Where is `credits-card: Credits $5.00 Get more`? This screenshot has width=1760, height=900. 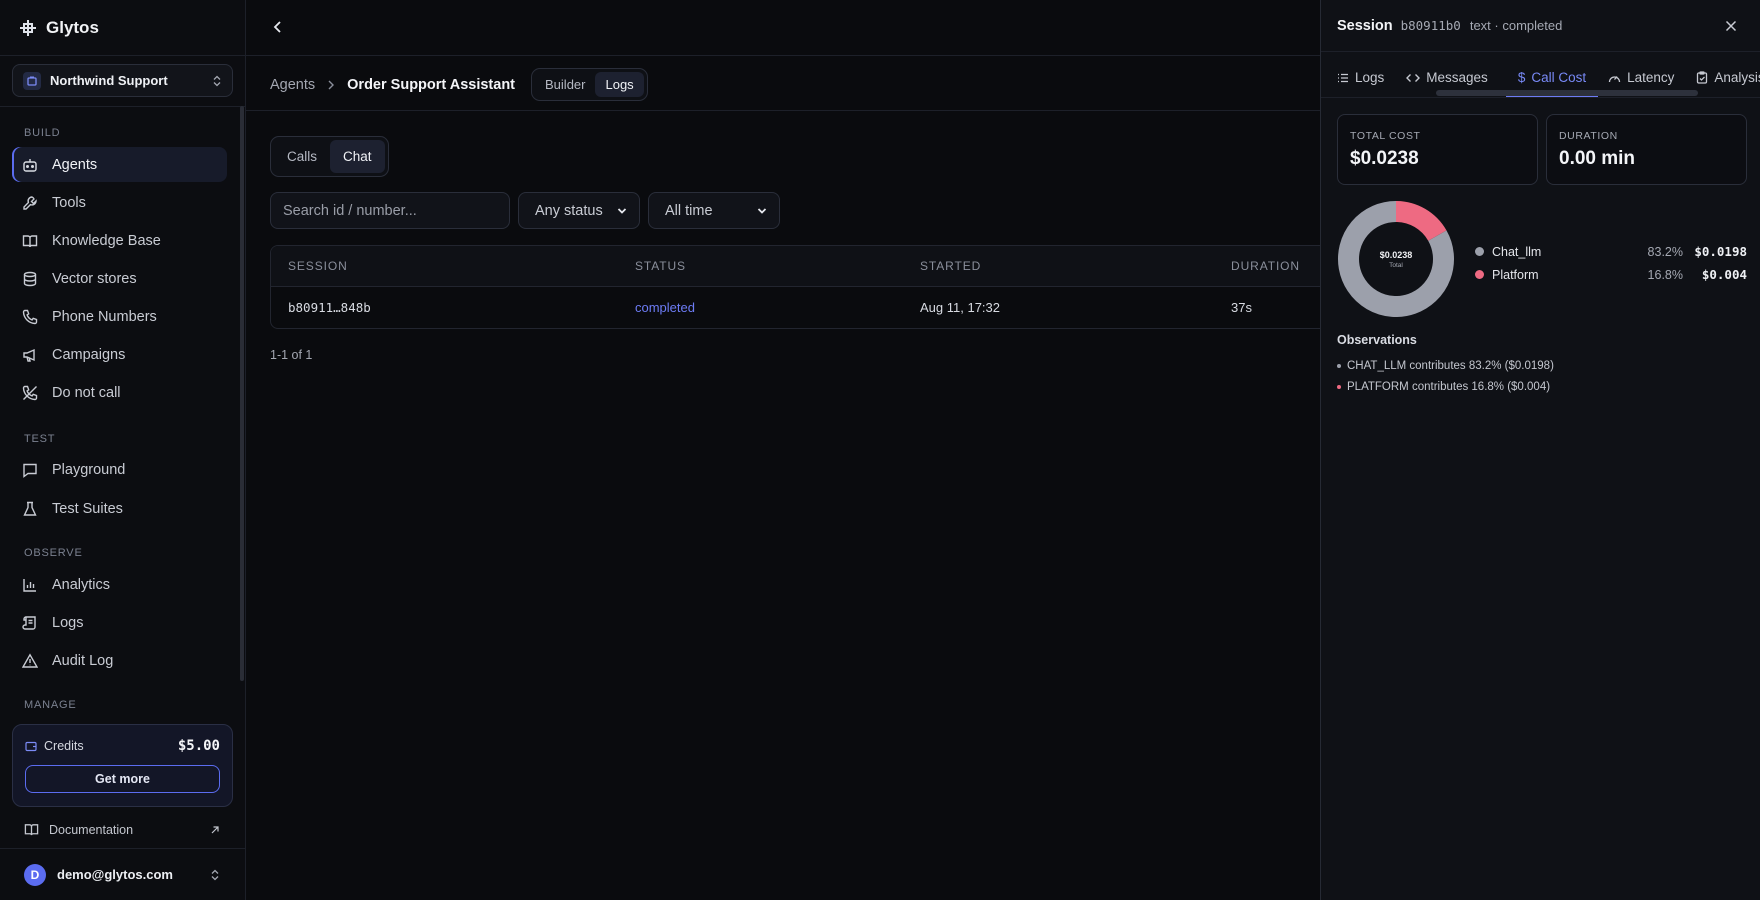 credits-card: Credits $5.00 Get more is located at coordinates (122, 765).